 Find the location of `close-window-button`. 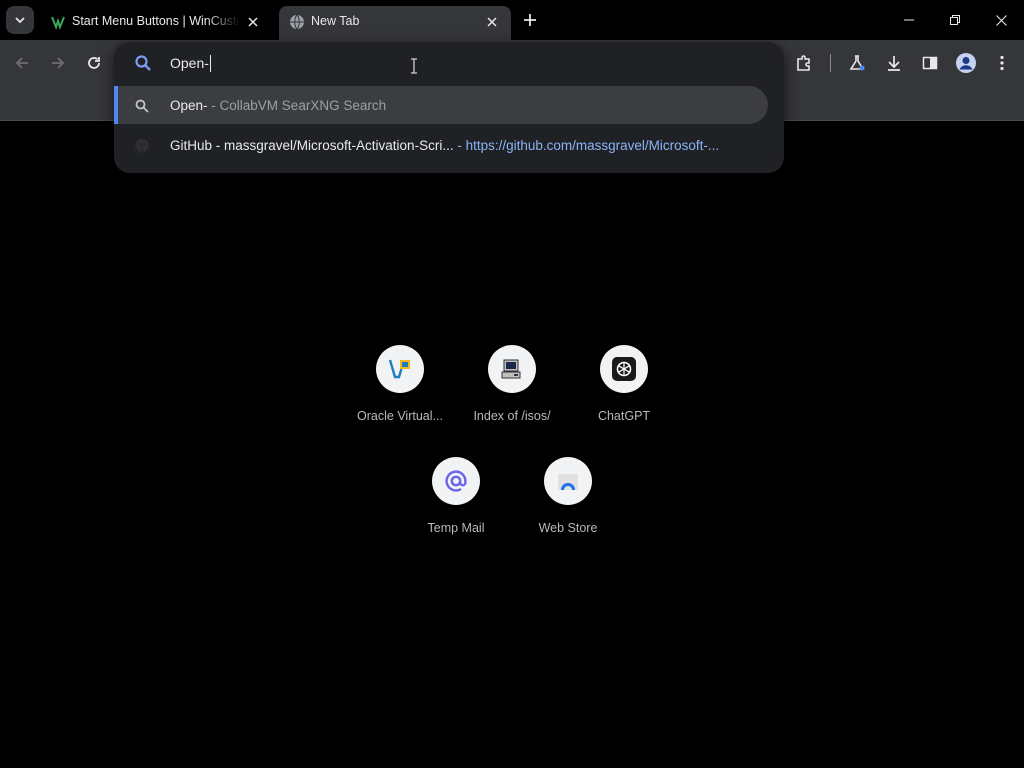

close-window-button is located at coordinates (1001, 20).